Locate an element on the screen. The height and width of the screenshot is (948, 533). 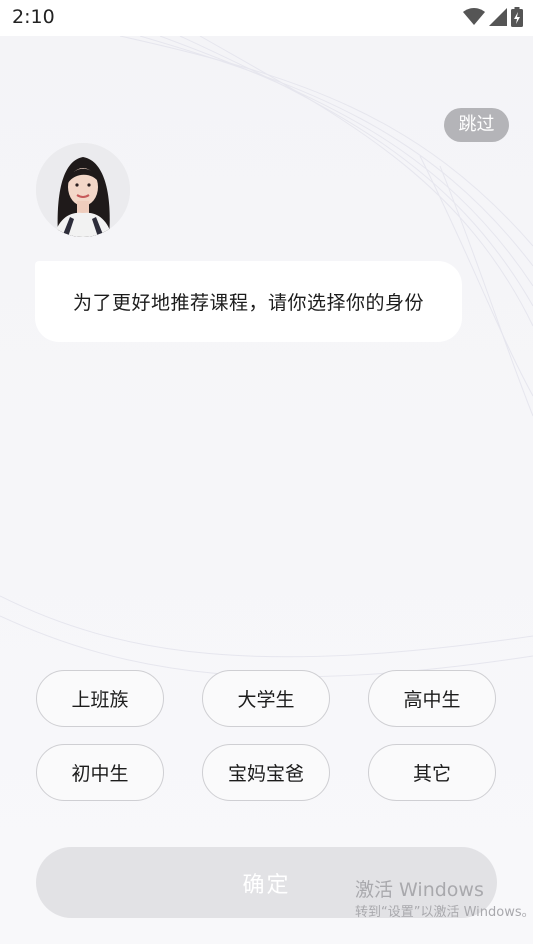
option-parent: 宝妈宝爸 is located at coordinates (266, 772).